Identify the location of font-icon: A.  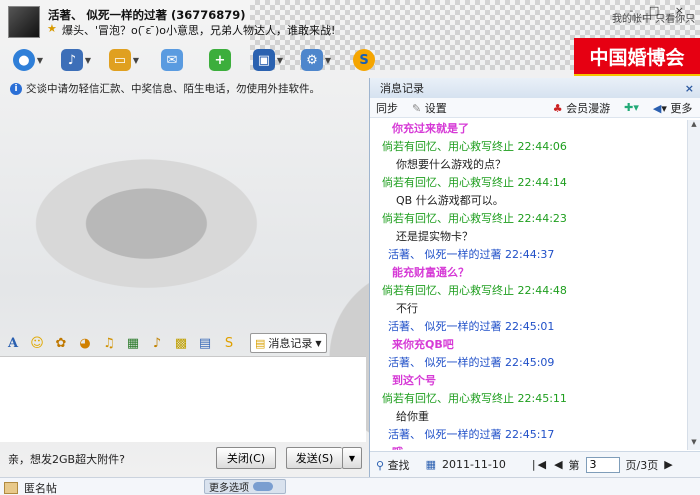
(13, 343).